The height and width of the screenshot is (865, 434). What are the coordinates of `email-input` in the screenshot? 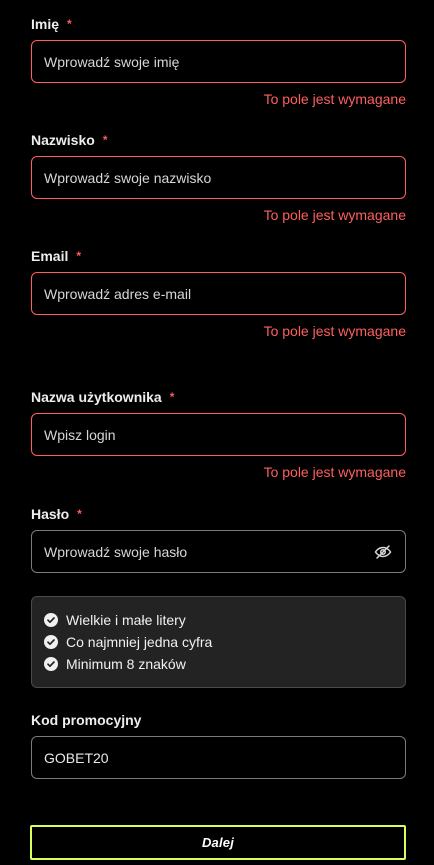 It's located at (218, 293).